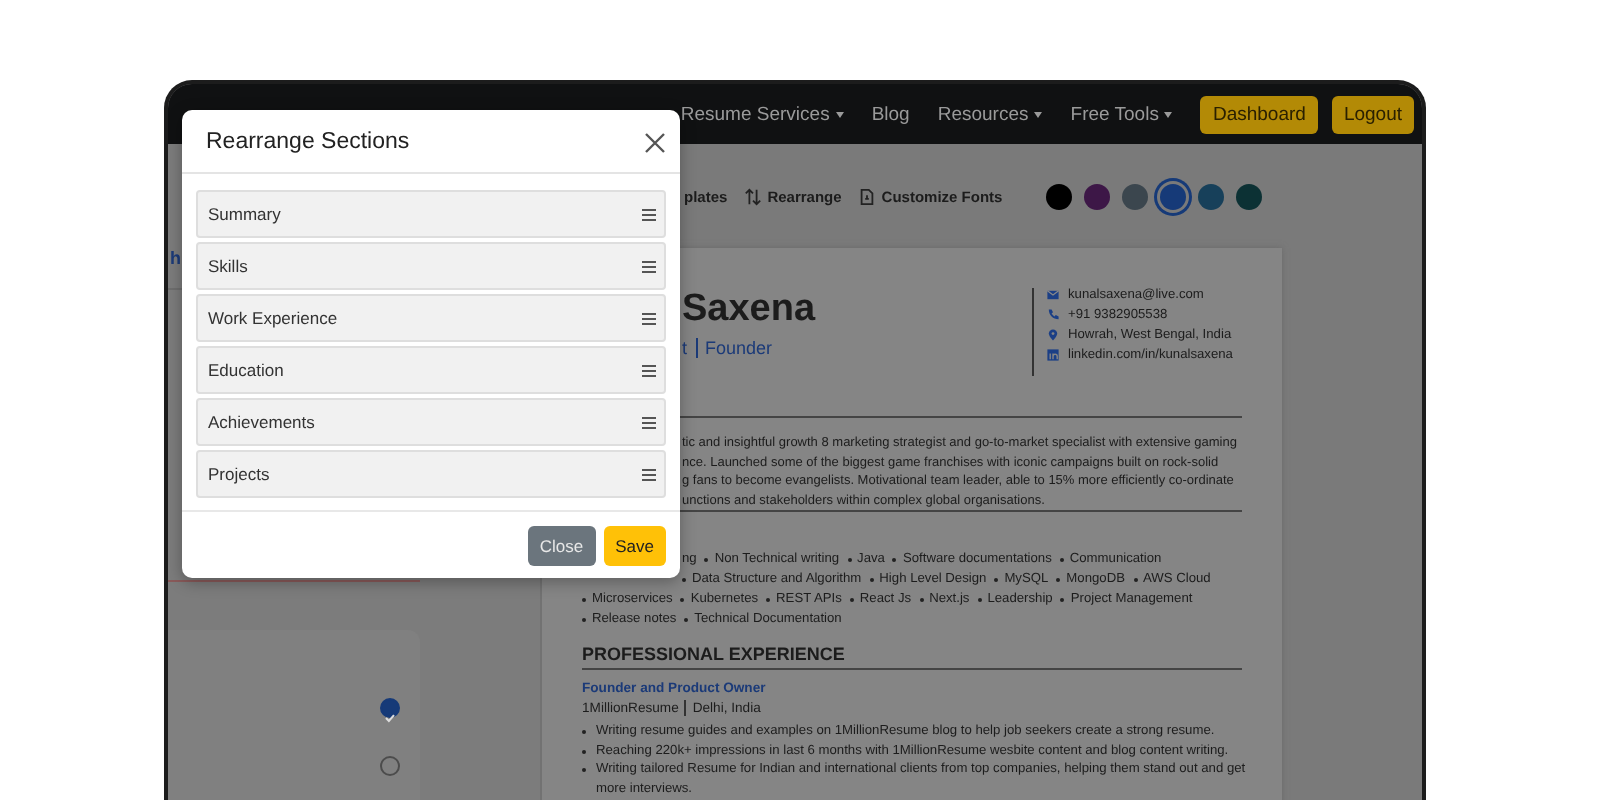 The width and height of the screenshot is (1600, 800). Describe the element at coordinates (1053, 315) in the screenshot. I see `phone-icon` at that location.